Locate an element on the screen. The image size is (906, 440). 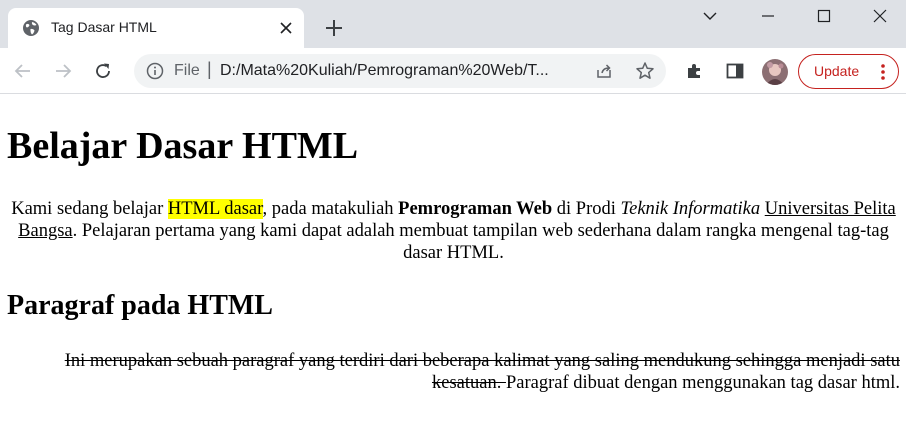
arrow-left-icon is located at coordinates (22, 71).